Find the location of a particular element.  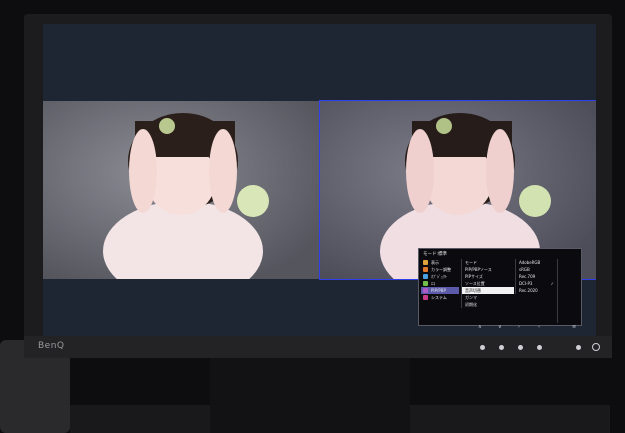

osd-submenu-item: モード is located at coordinates (488, 262).